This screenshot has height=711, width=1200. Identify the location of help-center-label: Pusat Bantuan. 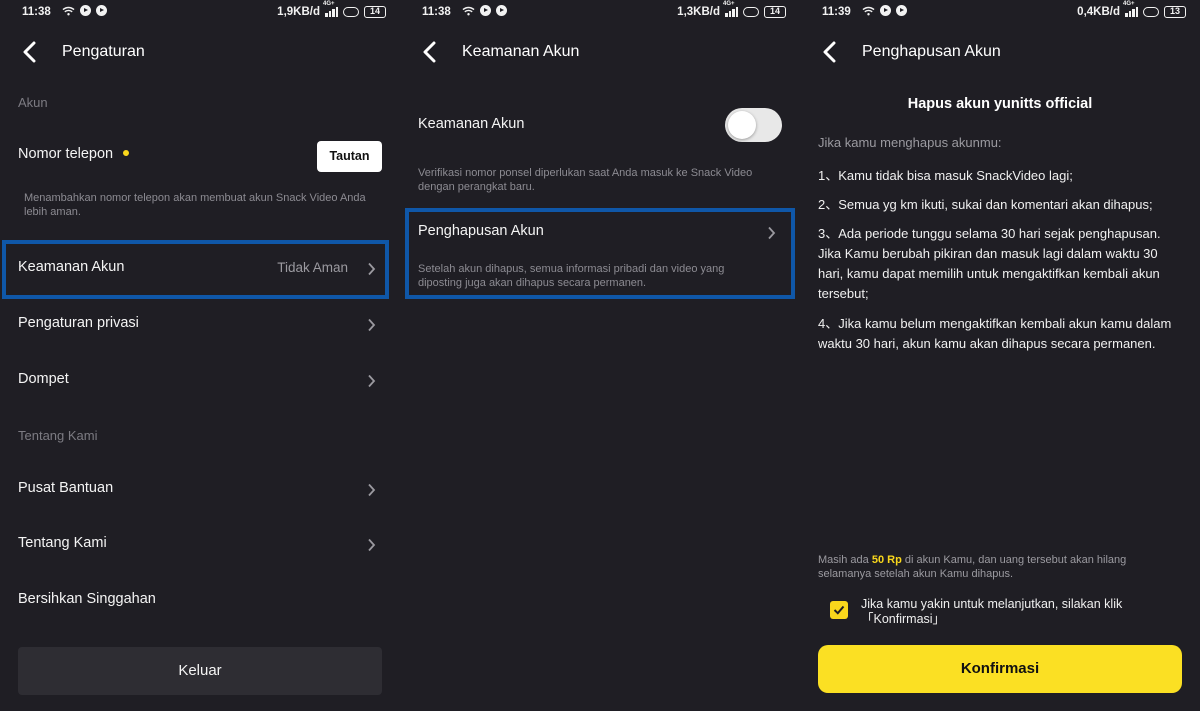
(66, 488).